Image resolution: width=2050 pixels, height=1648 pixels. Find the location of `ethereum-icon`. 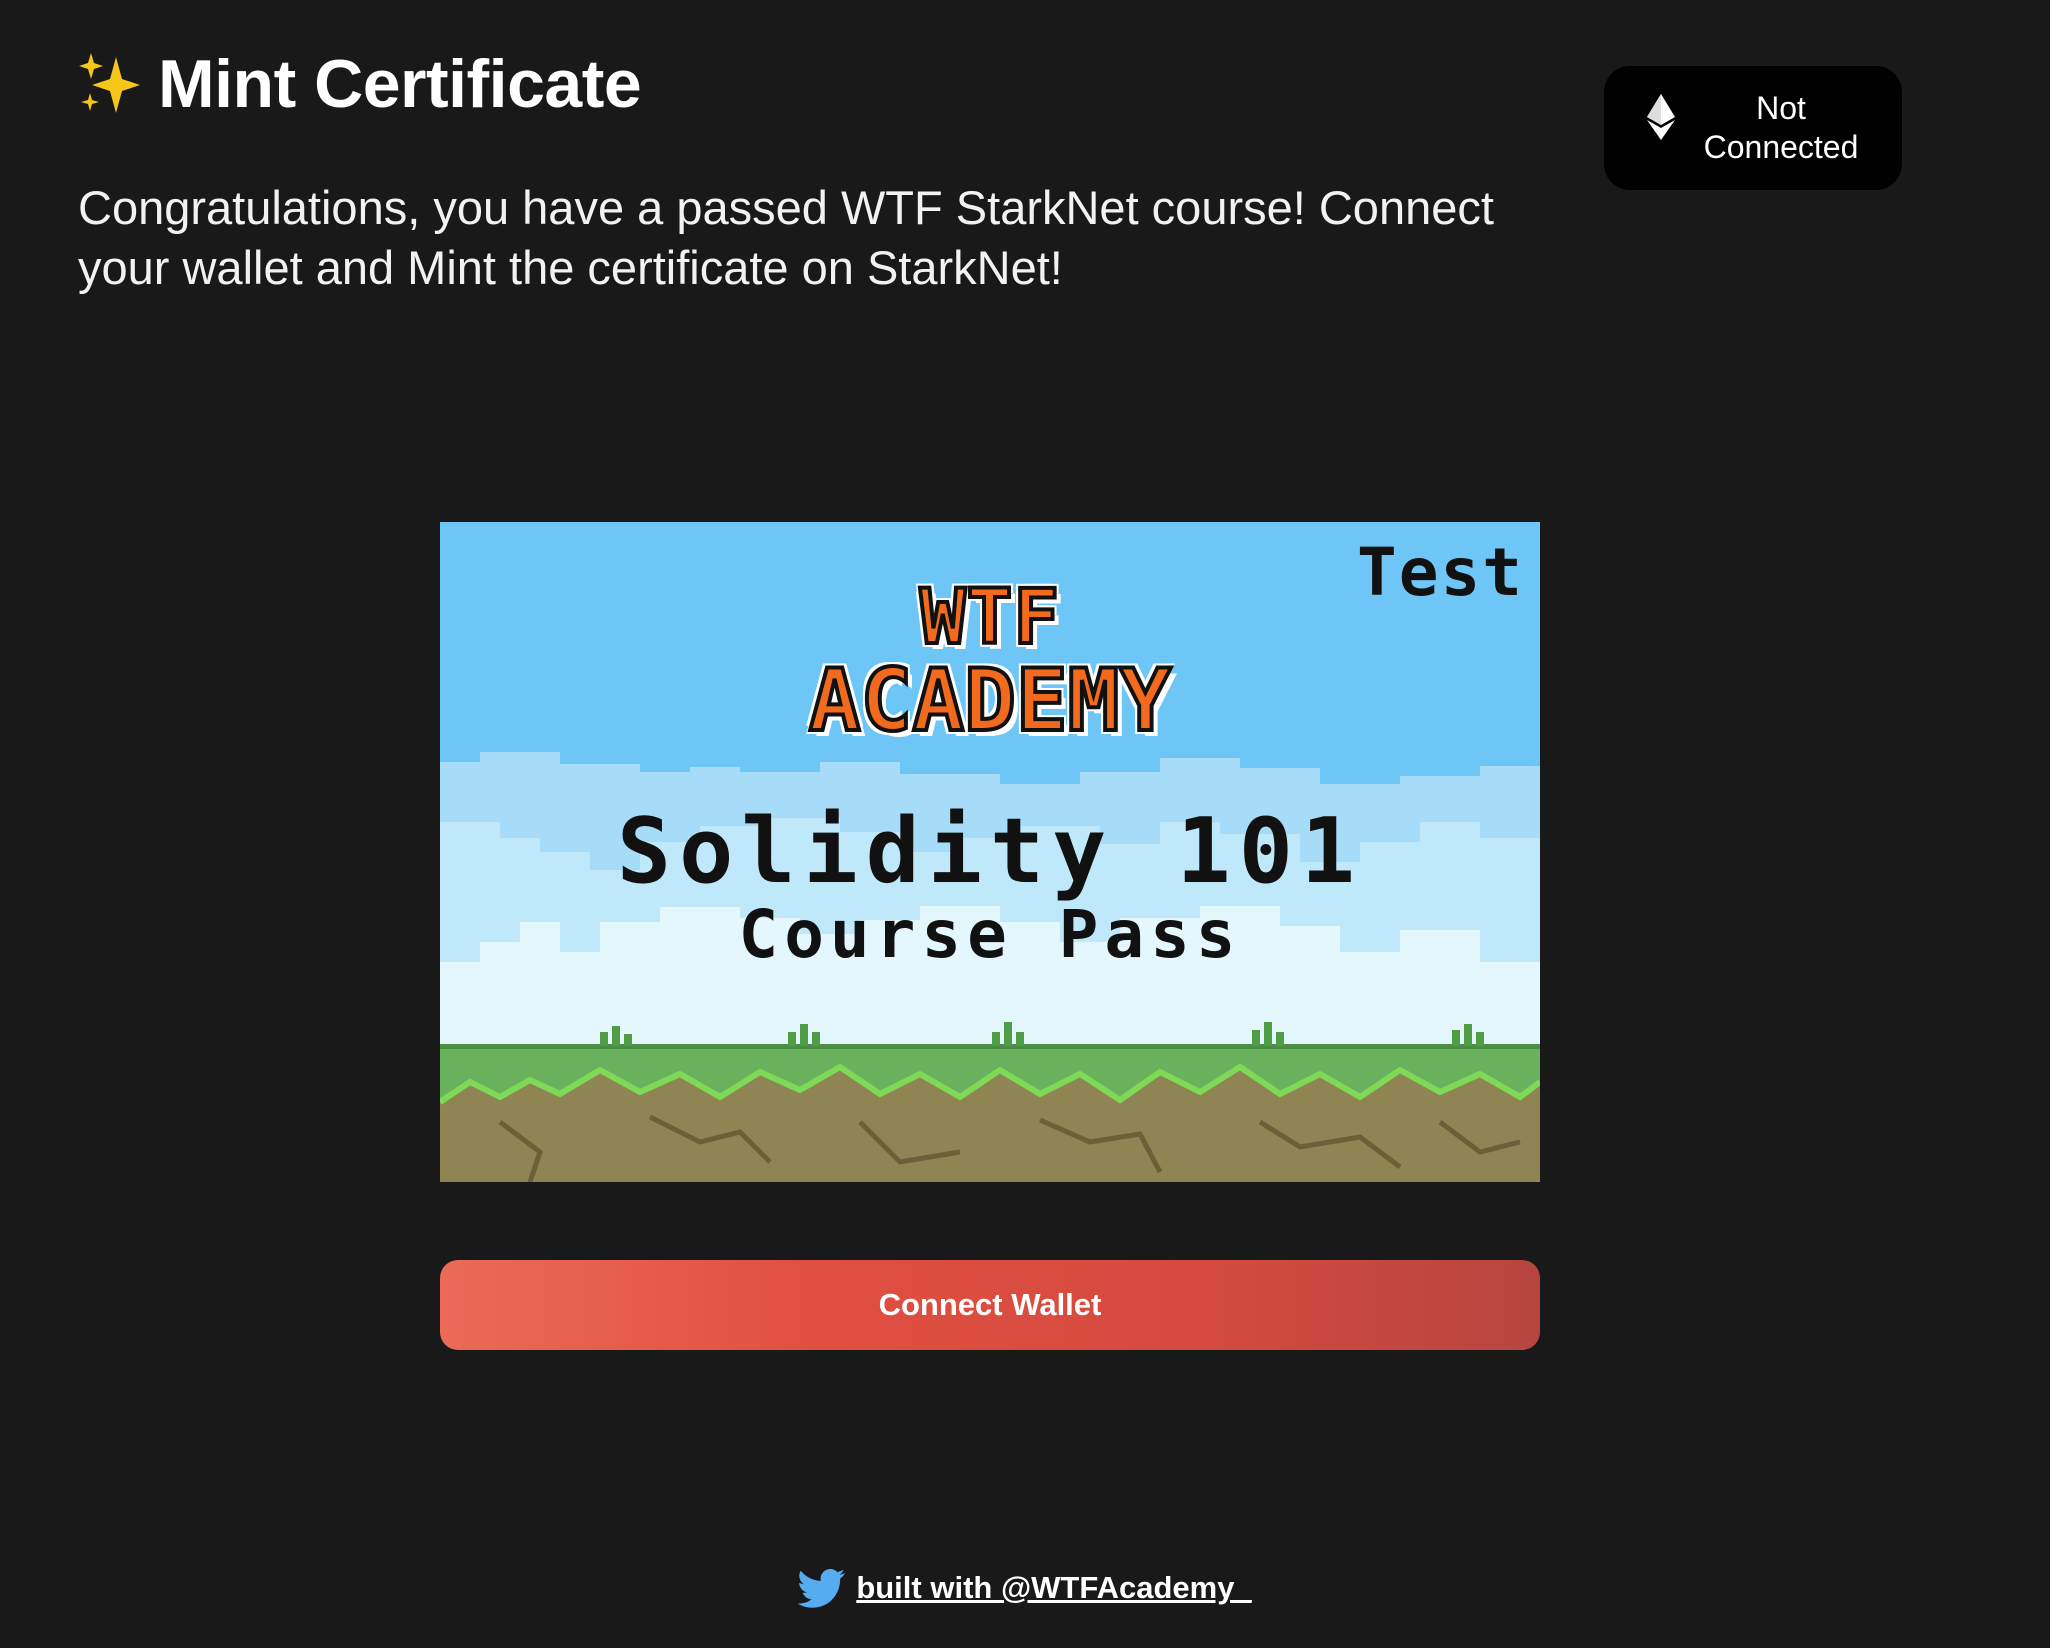

ethereum-icon is located at coordinates (1661, 117).